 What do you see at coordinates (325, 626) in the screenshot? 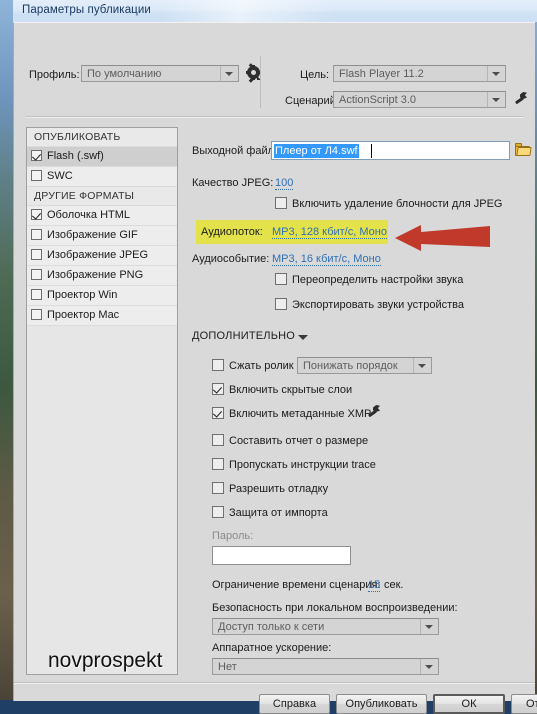
I see `local-security-dropdown: Доступ только к сети` at bounding box center [325, 626].